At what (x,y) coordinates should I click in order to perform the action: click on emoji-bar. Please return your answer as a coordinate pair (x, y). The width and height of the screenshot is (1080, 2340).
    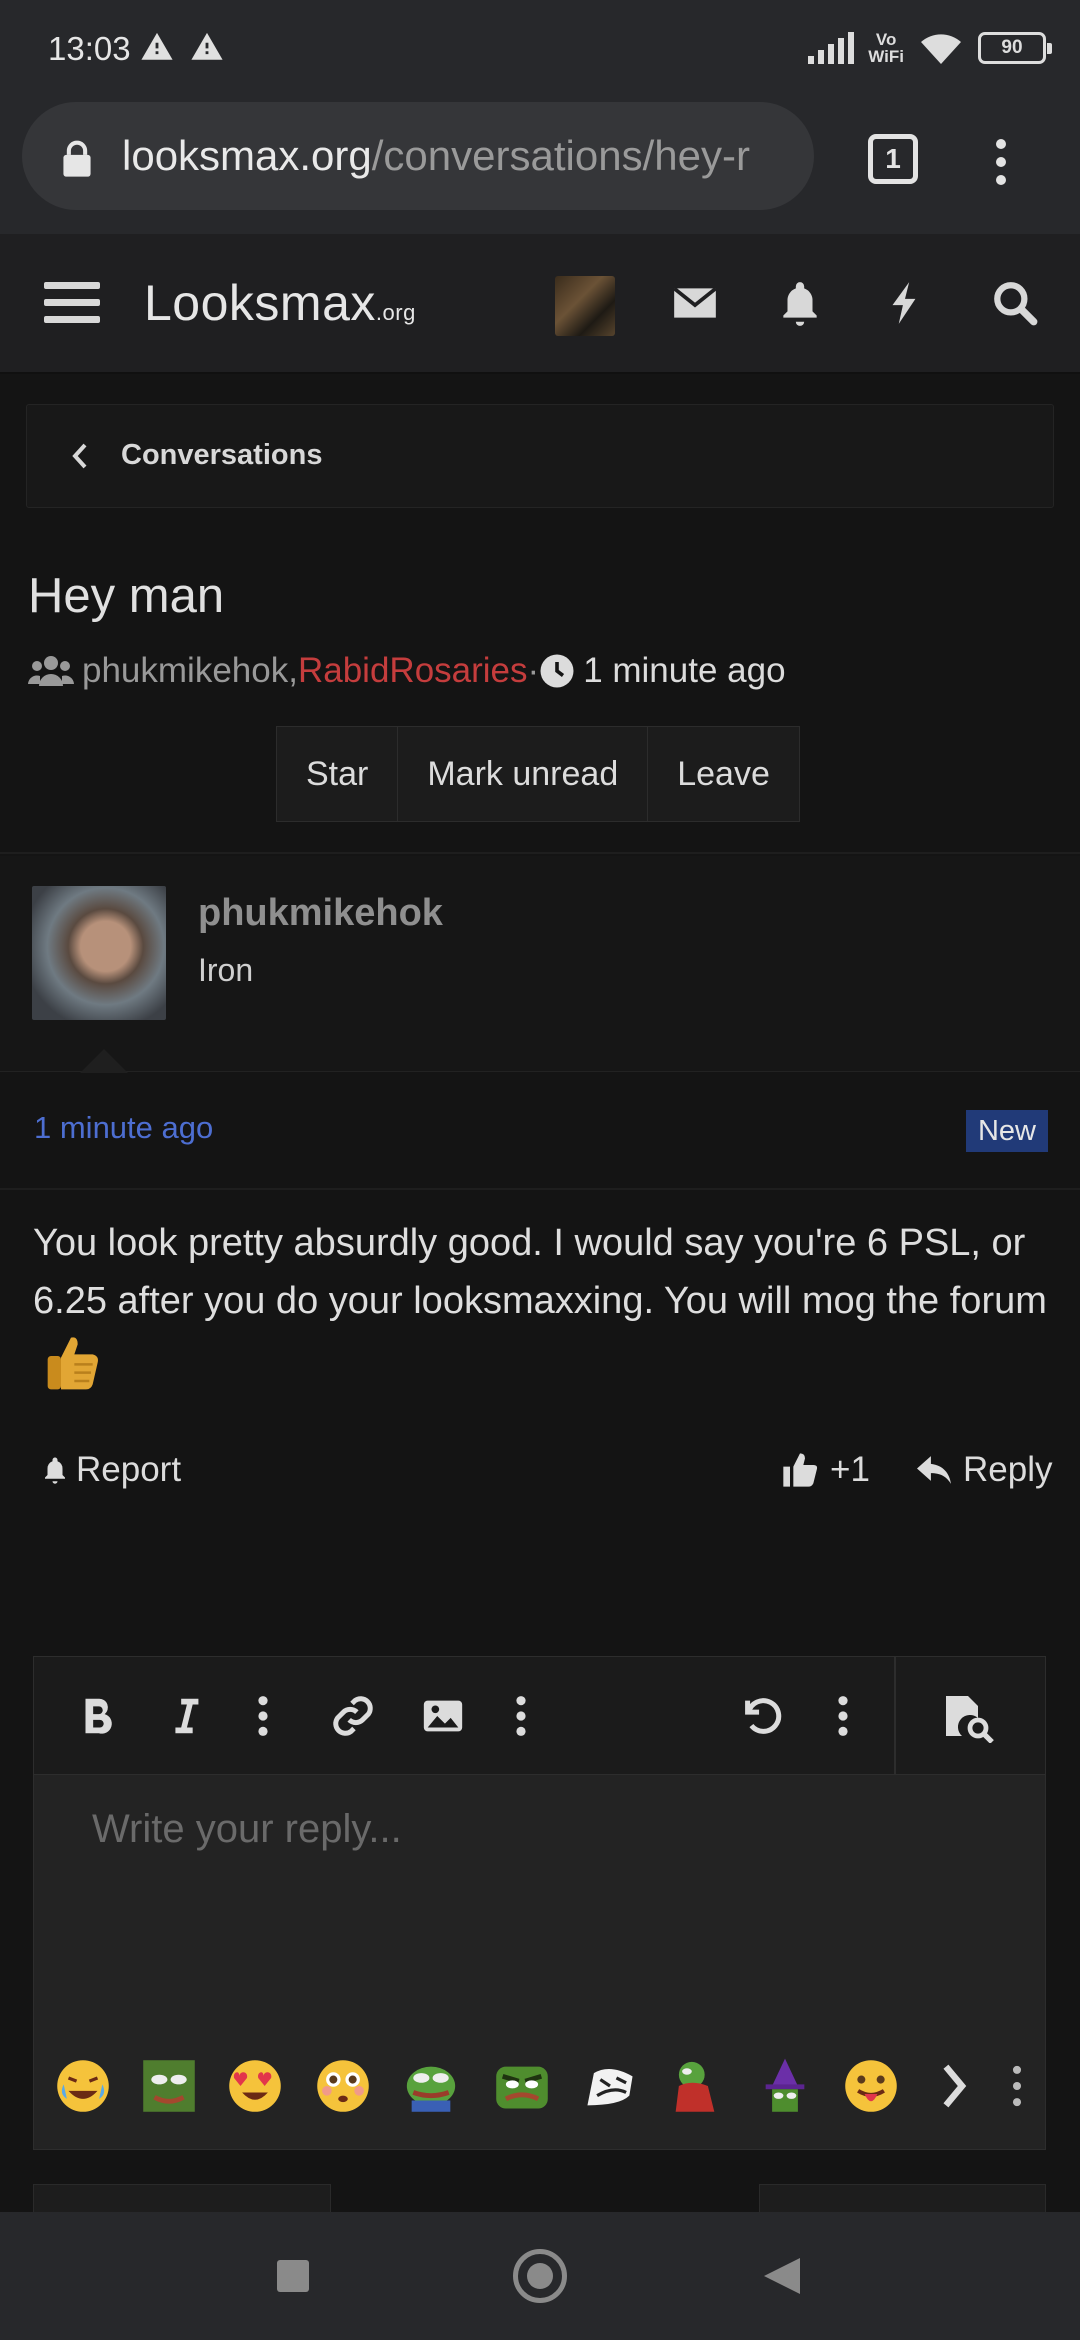
    Looking at the image, I should click on (539, 2087).